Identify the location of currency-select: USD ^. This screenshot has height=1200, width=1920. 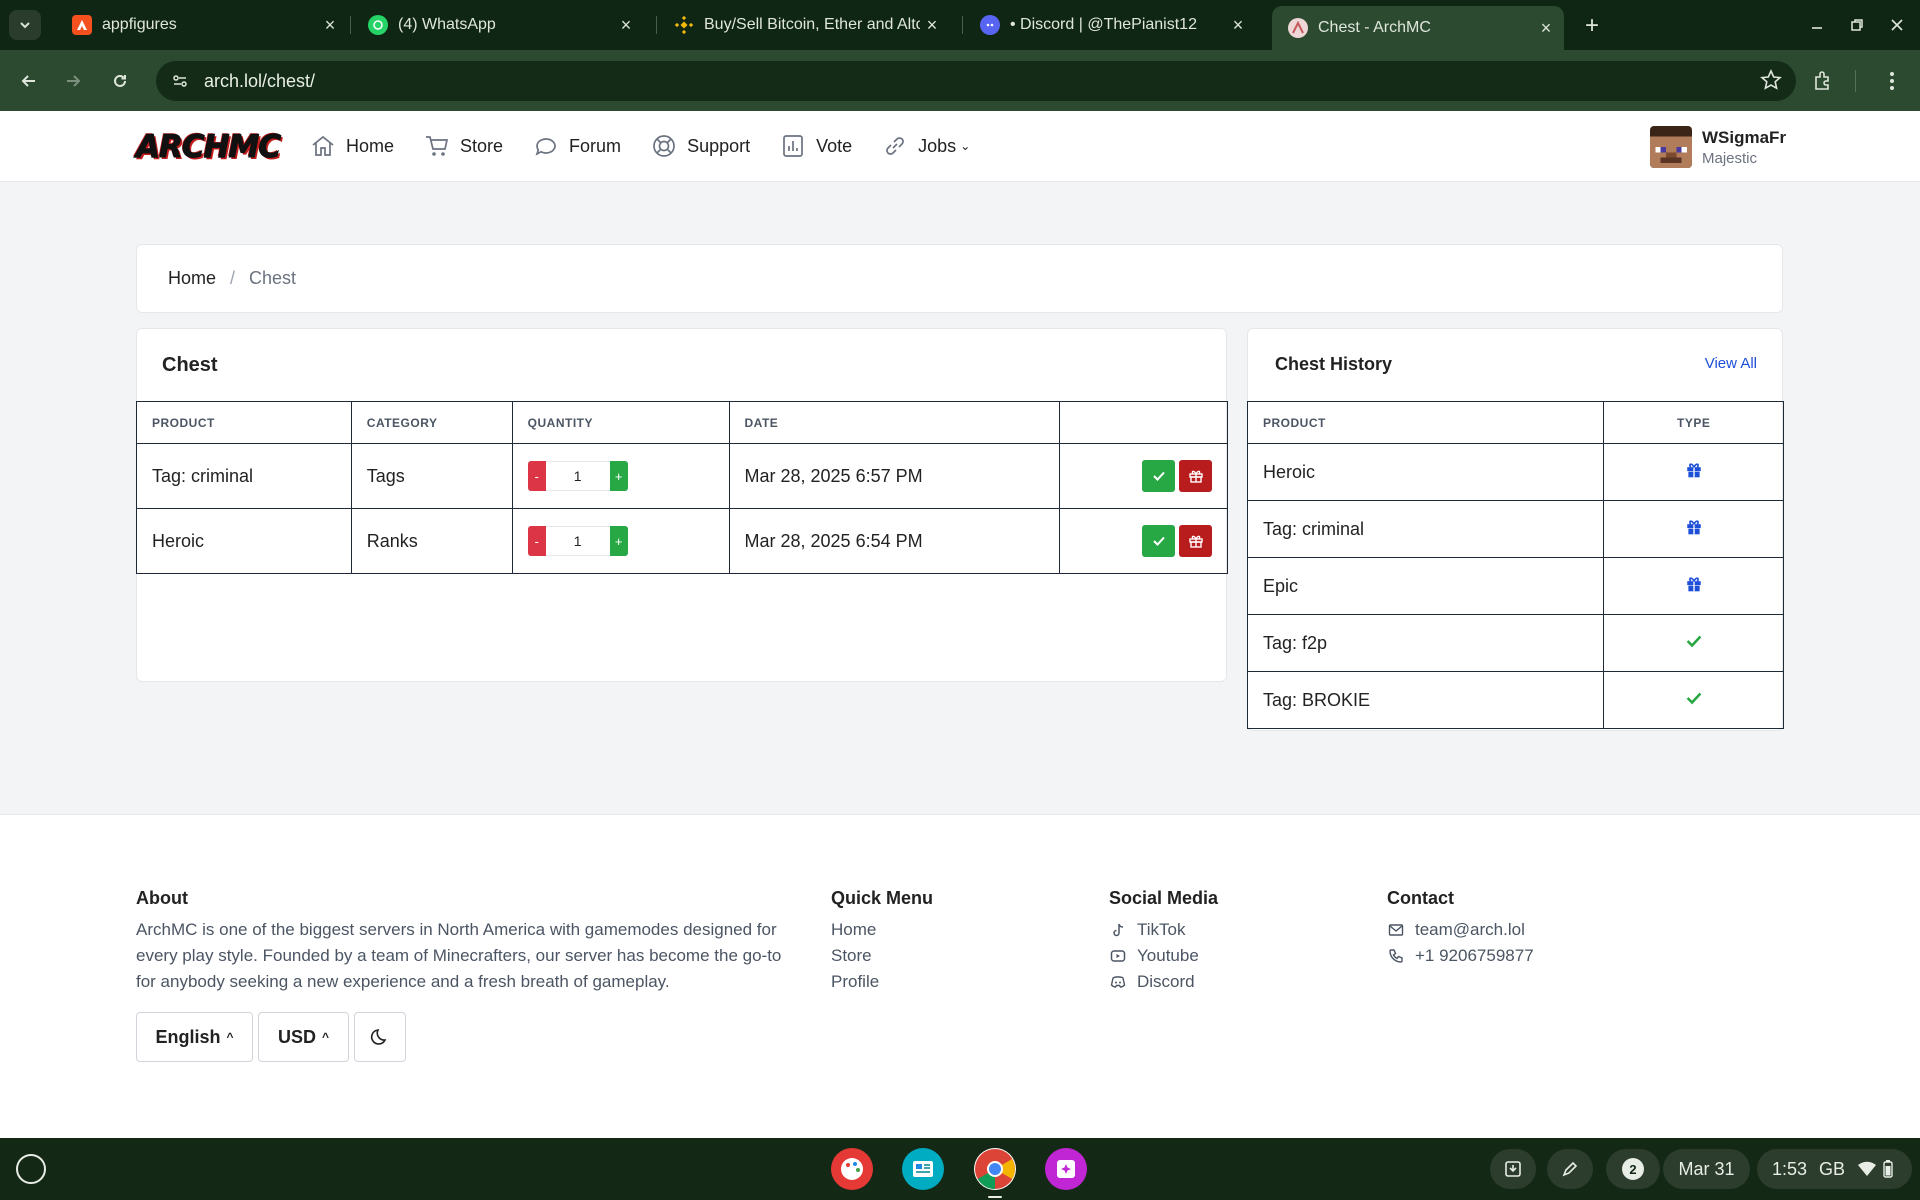
(303, 1037).